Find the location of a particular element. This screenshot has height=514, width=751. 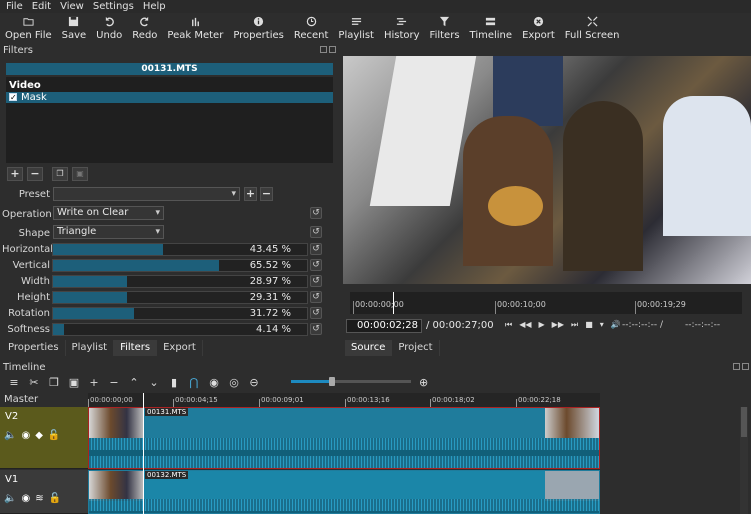

tab-source: Source is located at coordinates (369, 348).